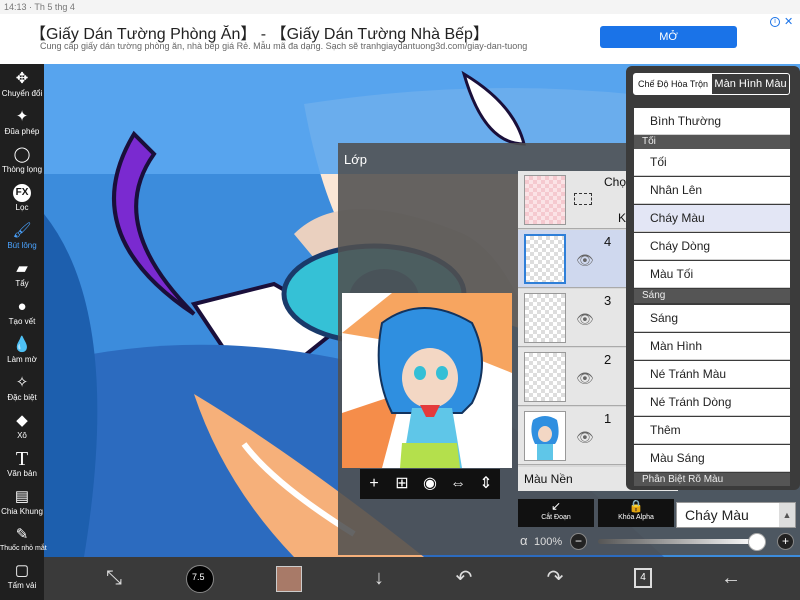  Describe the element at coordinates (22, 245) in the screenshot. I see `tool-label: Bút lông` at that location.